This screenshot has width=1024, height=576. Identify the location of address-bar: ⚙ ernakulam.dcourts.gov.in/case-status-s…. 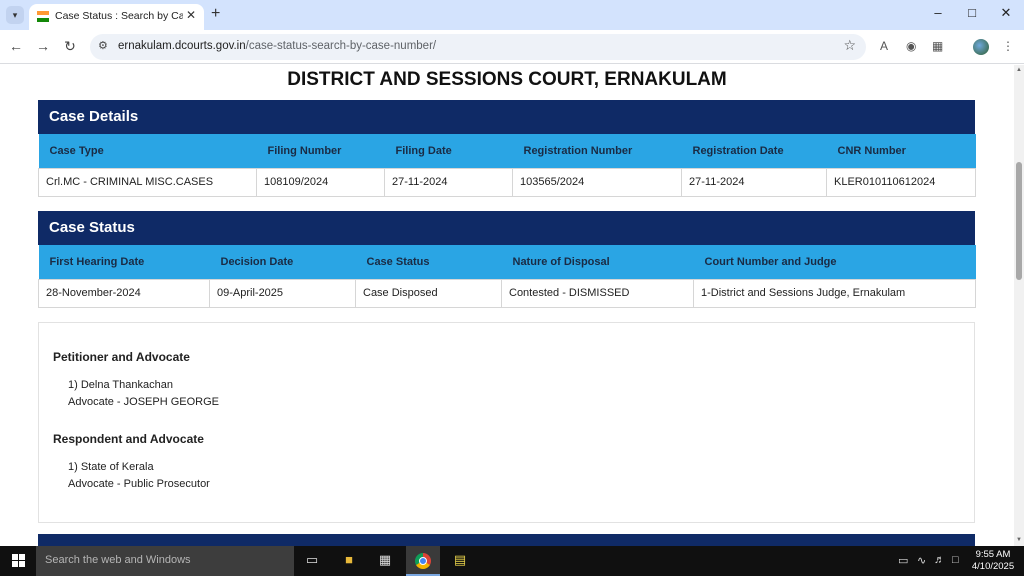
(478, 47).